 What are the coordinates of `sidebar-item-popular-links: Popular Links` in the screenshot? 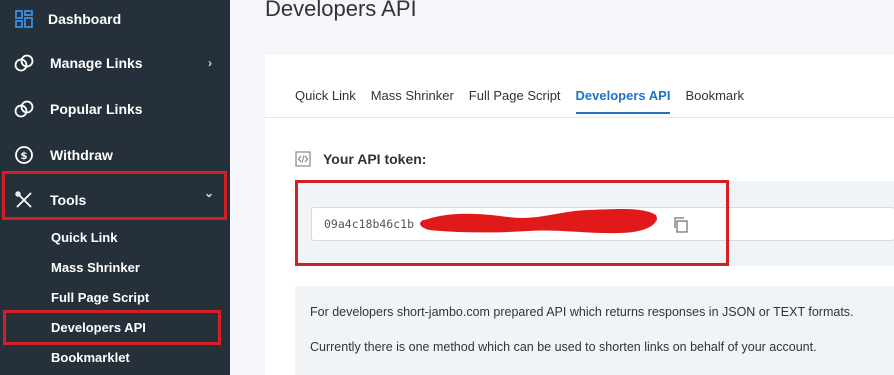 It's located at (115, 109).